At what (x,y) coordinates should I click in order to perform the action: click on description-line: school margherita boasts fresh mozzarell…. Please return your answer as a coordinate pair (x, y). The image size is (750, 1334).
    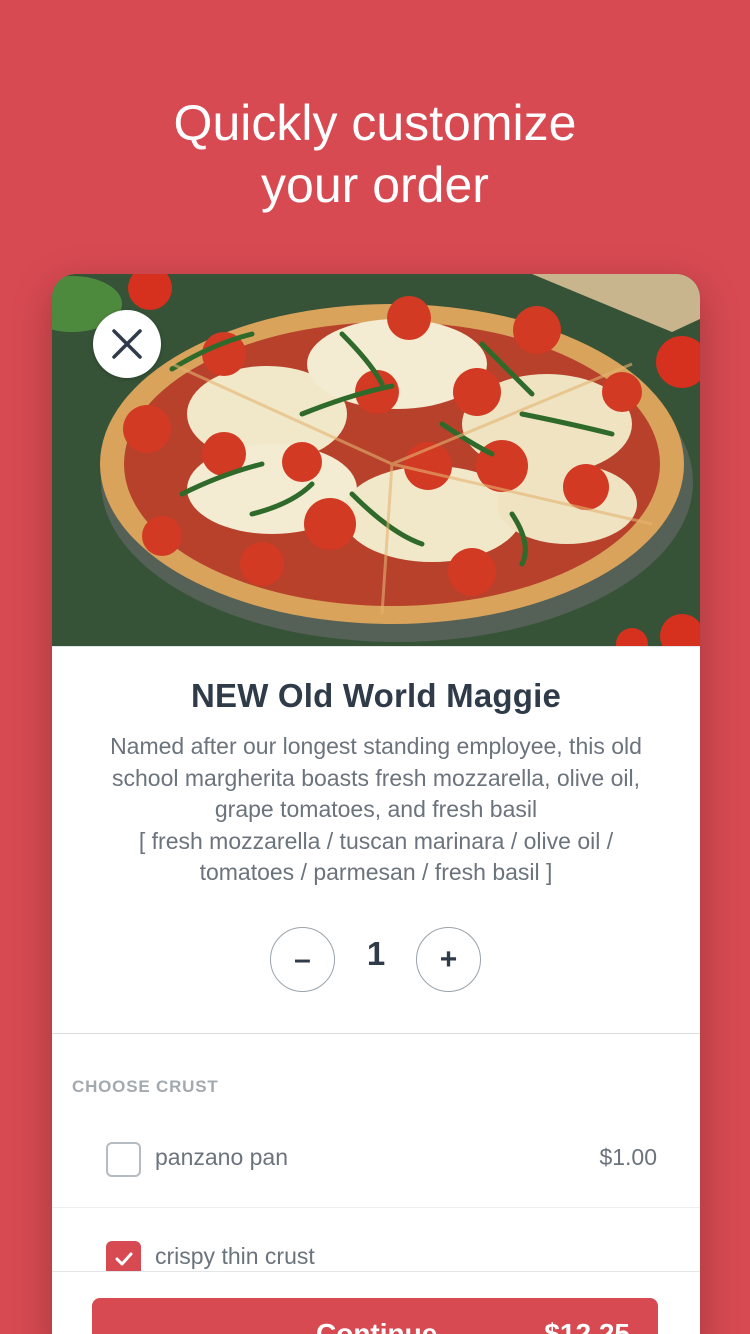
    Looking at the image, I should click on (376, 777).